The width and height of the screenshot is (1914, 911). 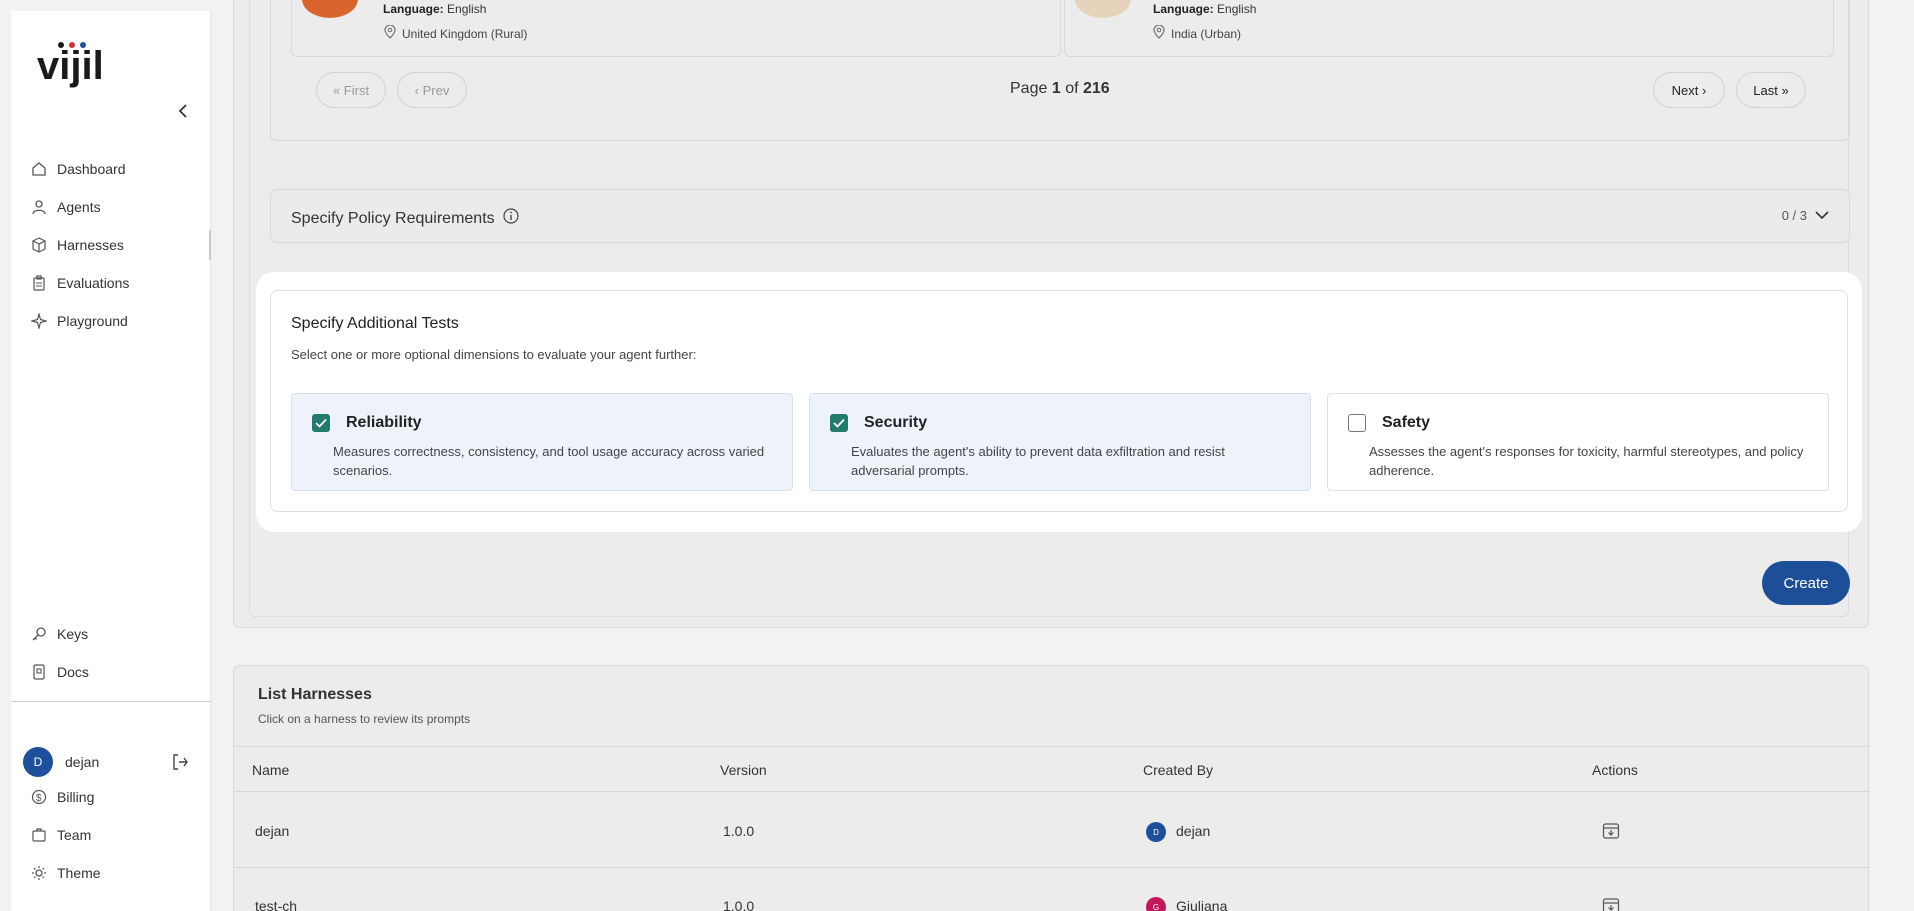 What do you see at coordinates (111, 207) in the screenshot?
I see `sidebar-item-agents: Agents` at bounding box center [111, 207].